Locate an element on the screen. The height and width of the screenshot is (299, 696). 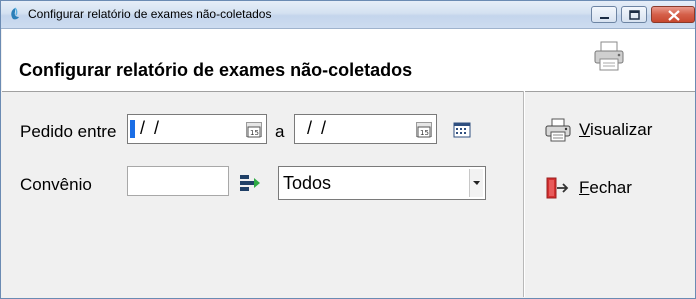
convenio-code-field is located at coordinates (178, 181).